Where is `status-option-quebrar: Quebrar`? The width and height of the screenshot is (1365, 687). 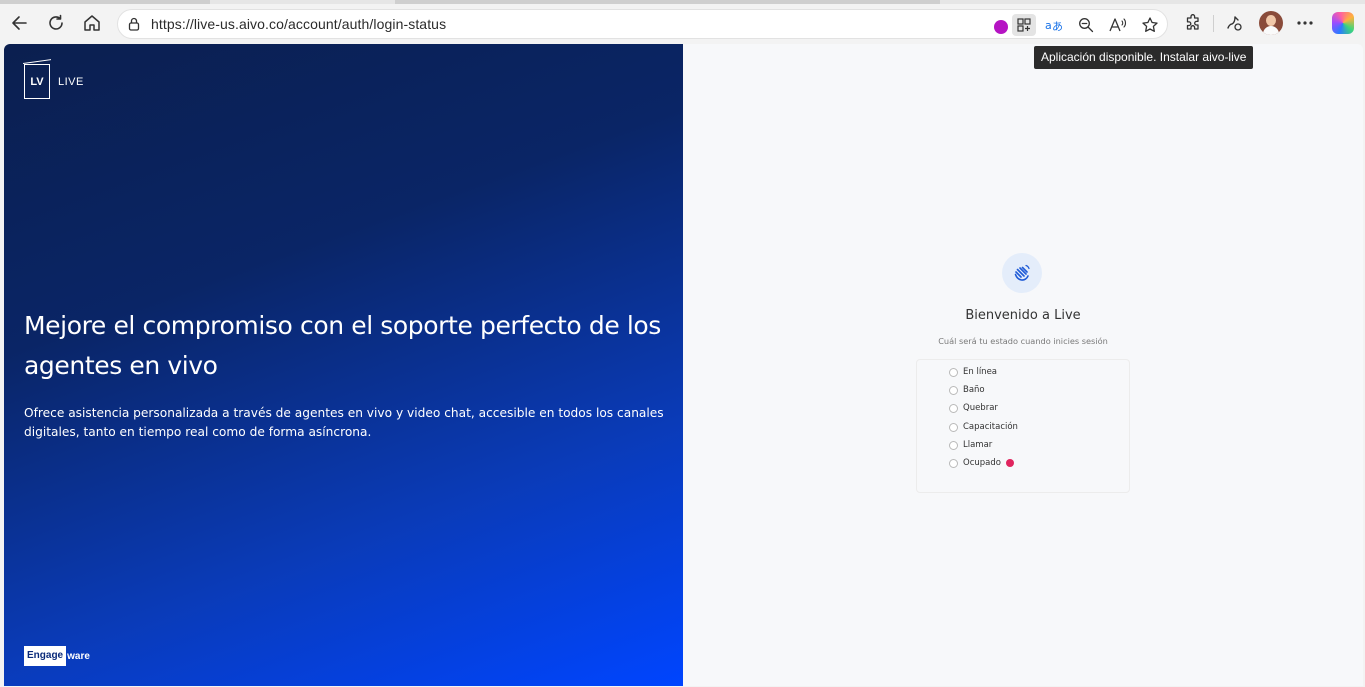
status-option-quebrar: Quebrar is located at coordinates (973, 408).